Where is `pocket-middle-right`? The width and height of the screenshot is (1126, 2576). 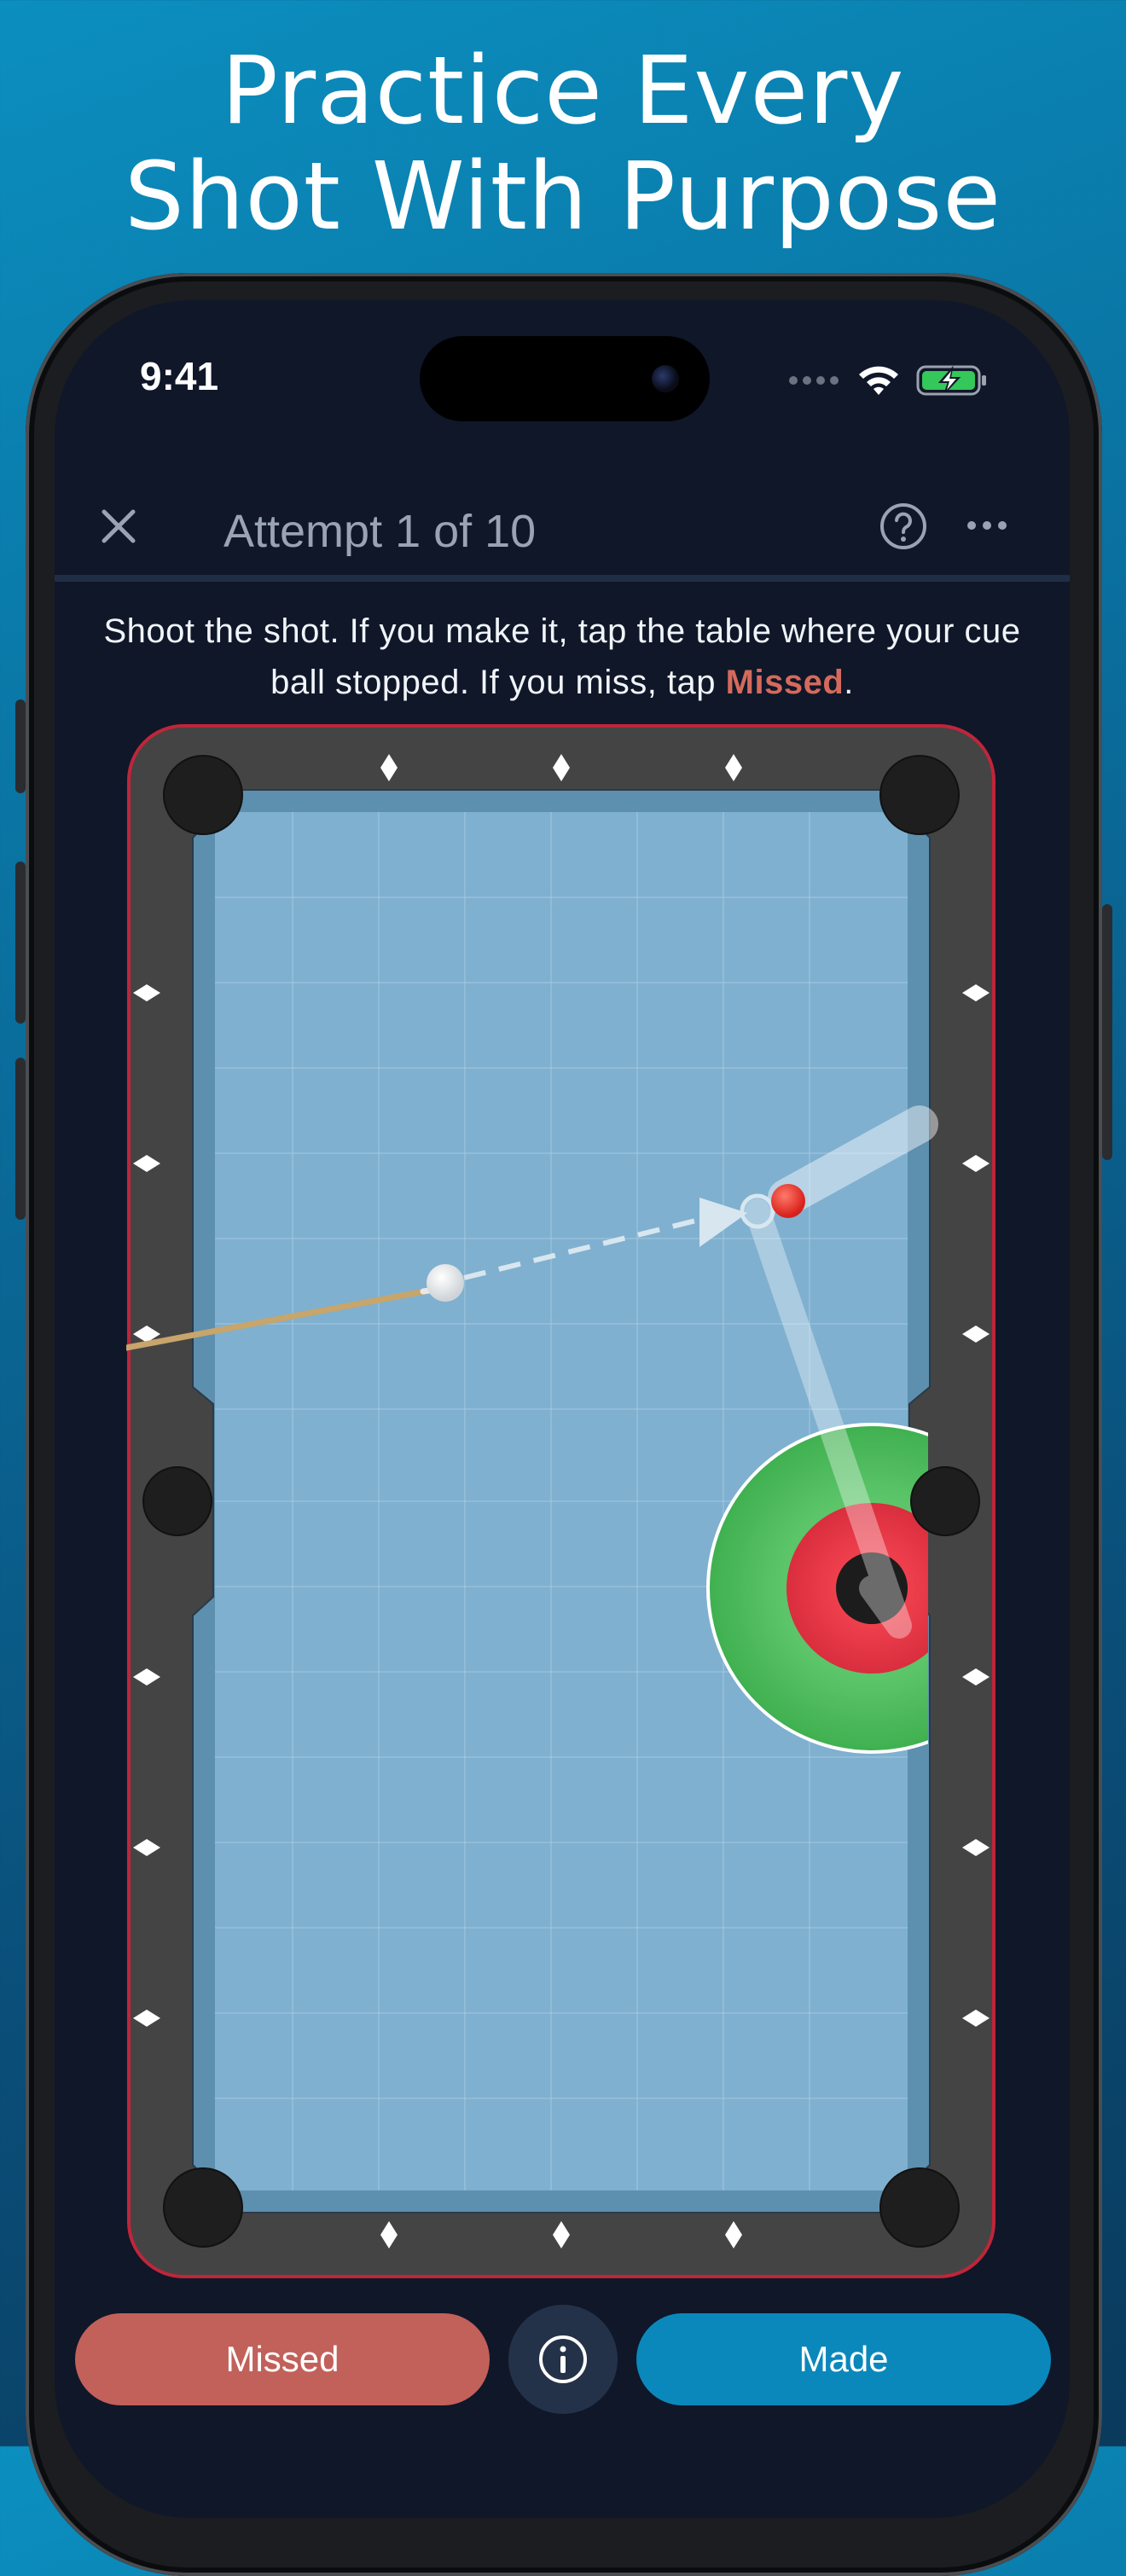
pocket-middle-right is located at coordinates (945, 1501).